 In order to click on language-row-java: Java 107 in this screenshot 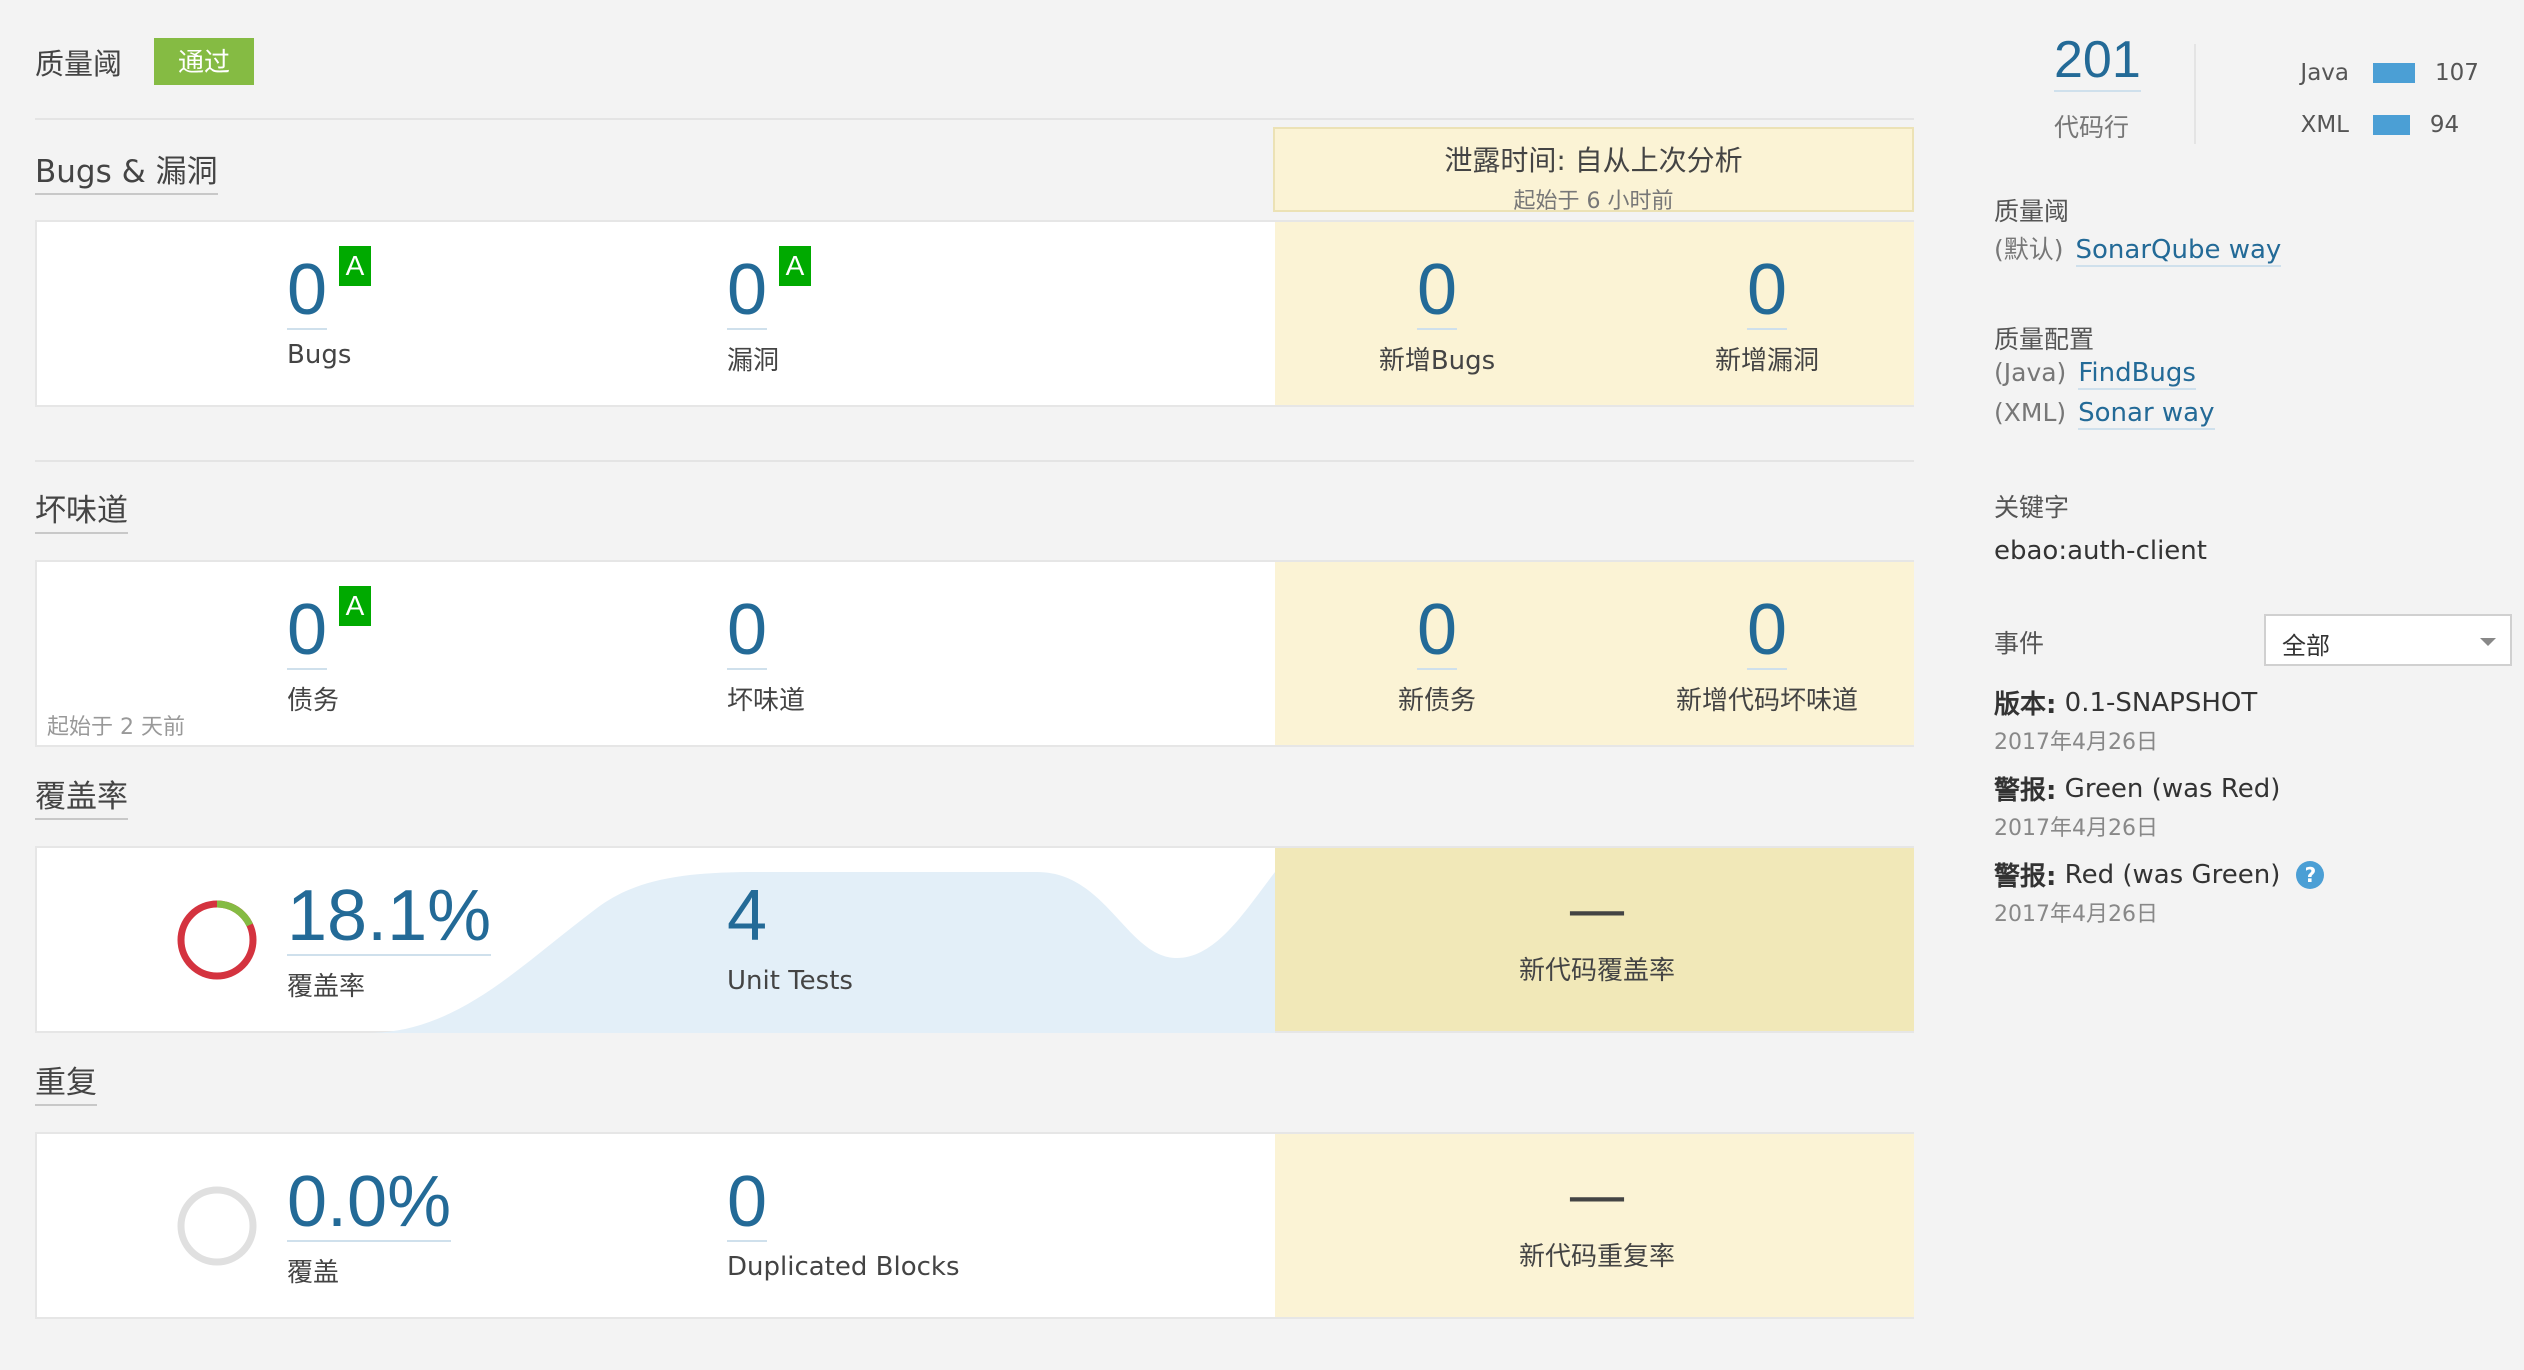, I will do `click(2379, 73)`.